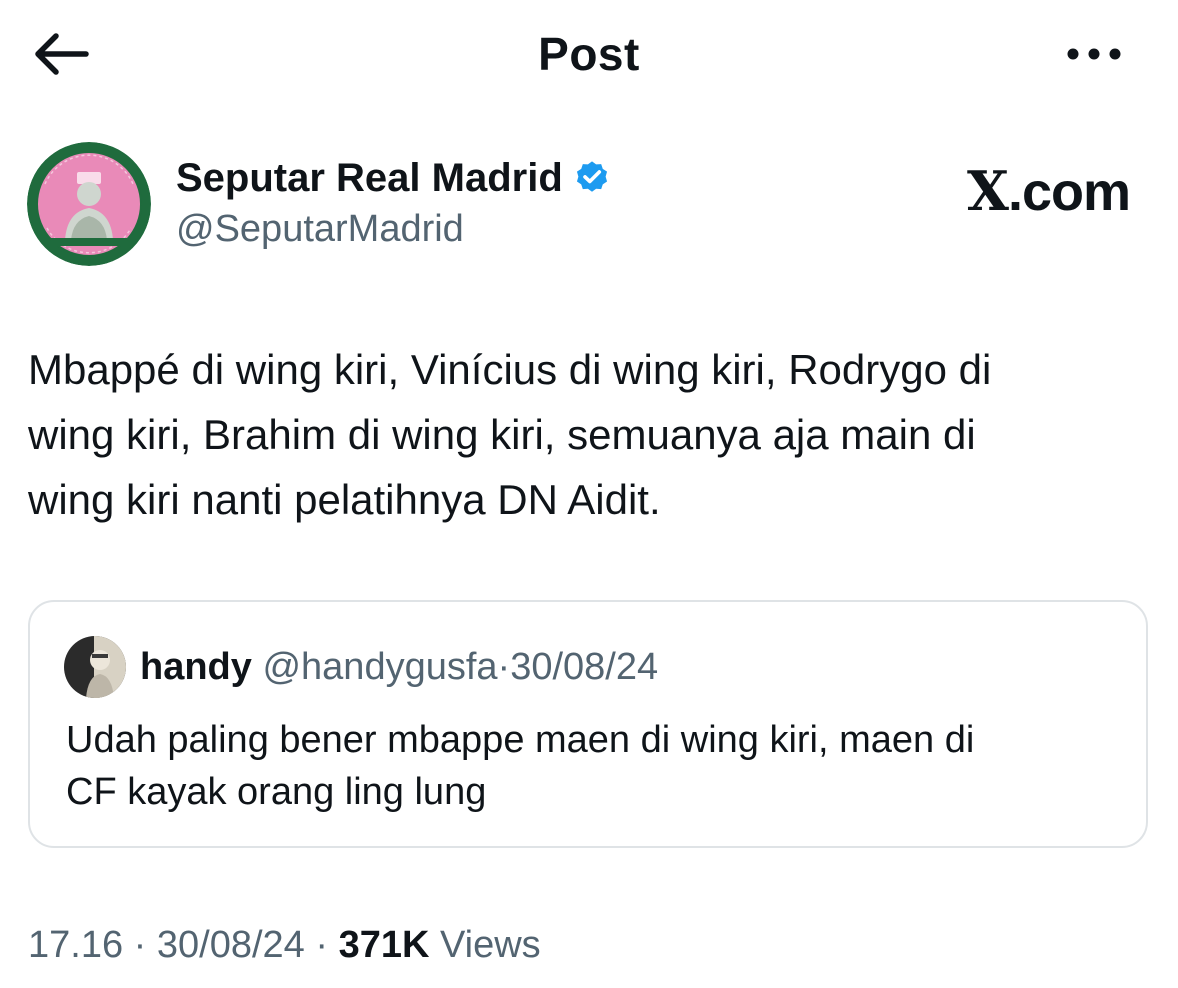 Image resolution: width=1178 pixels, height=988 pixels. Describe the element at coordinates (75, 945) in the screenshot. I see `post-time: 17.16` at that location.